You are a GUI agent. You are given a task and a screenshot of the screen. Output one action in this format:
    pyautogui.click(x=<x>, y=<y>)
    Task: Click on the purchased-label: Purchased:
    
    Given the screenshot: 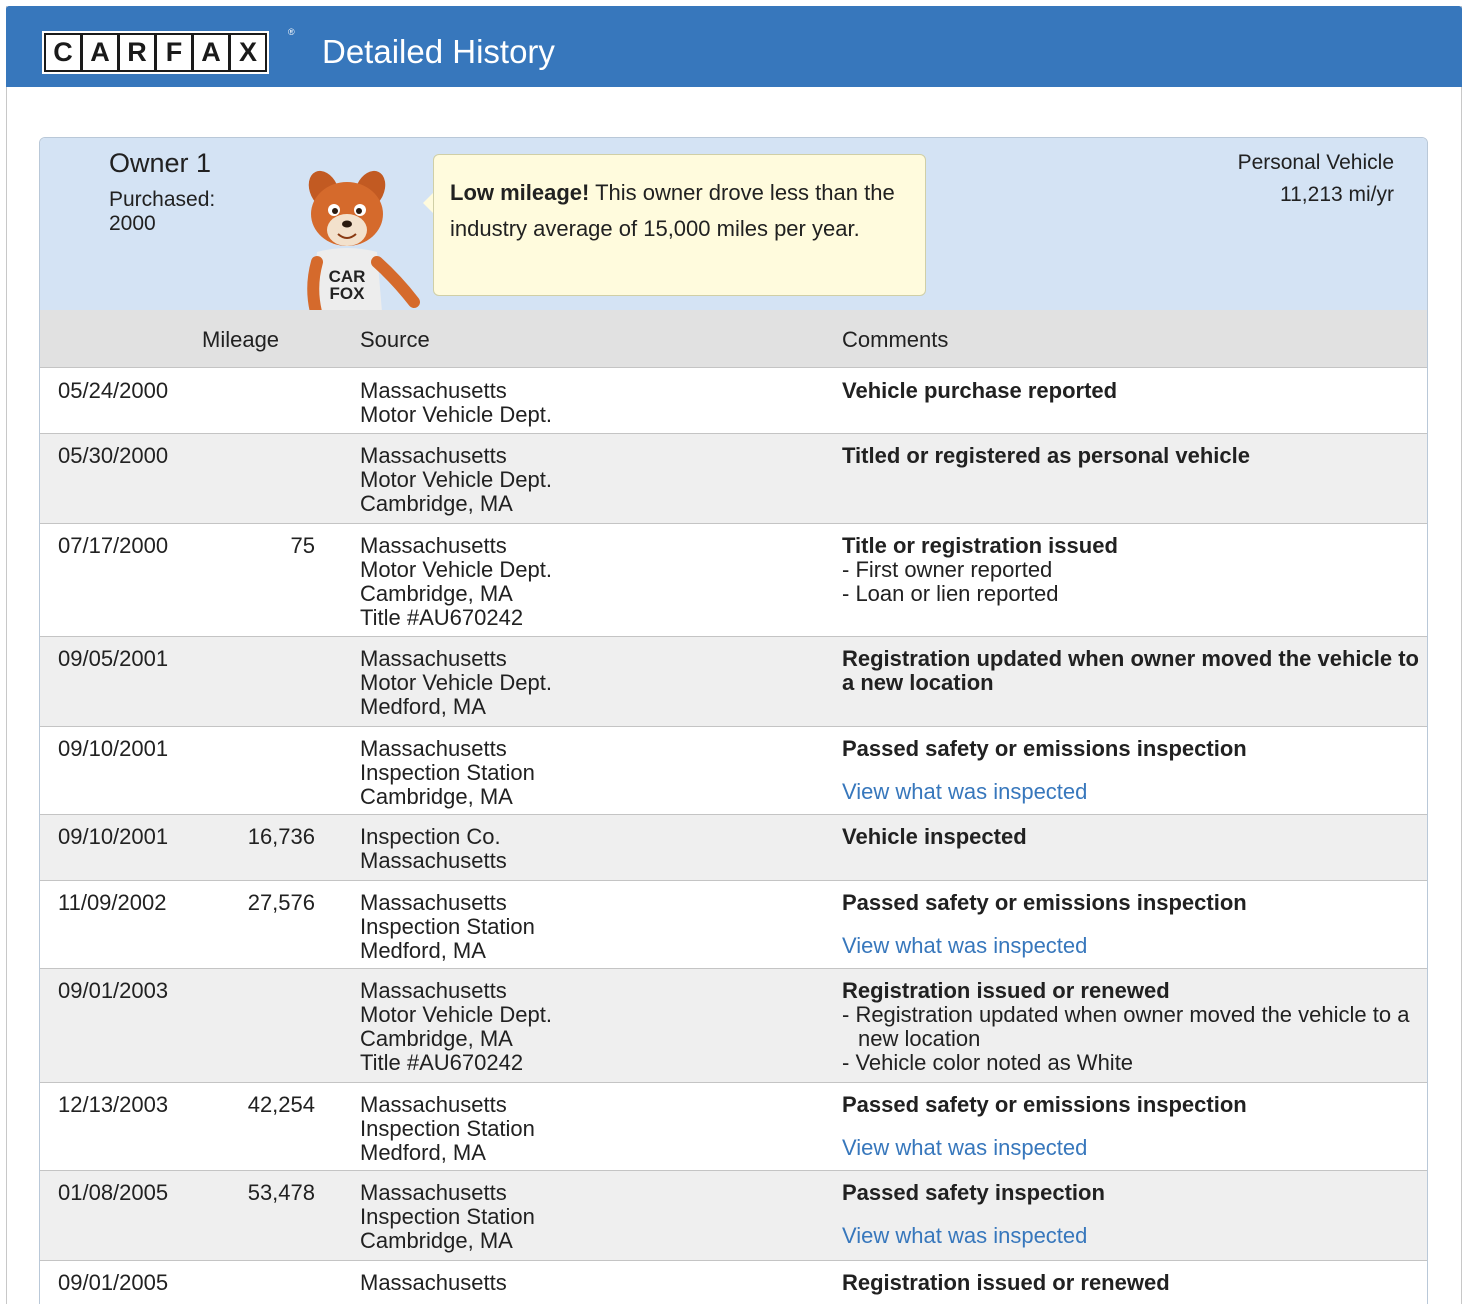 What is the action you would take?
    pyautogui.click(x=162, y=199)
    